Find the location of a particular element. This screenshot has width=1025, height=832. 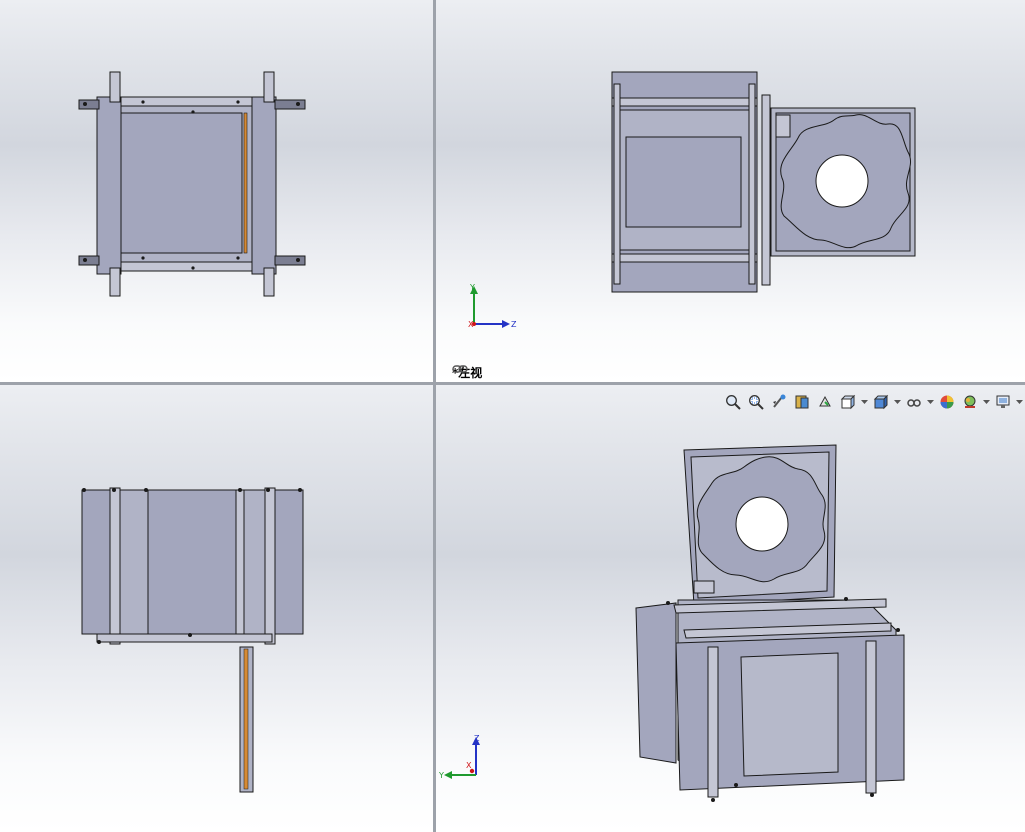

view-name-label: *左视 is located at coordinates (467, 372).